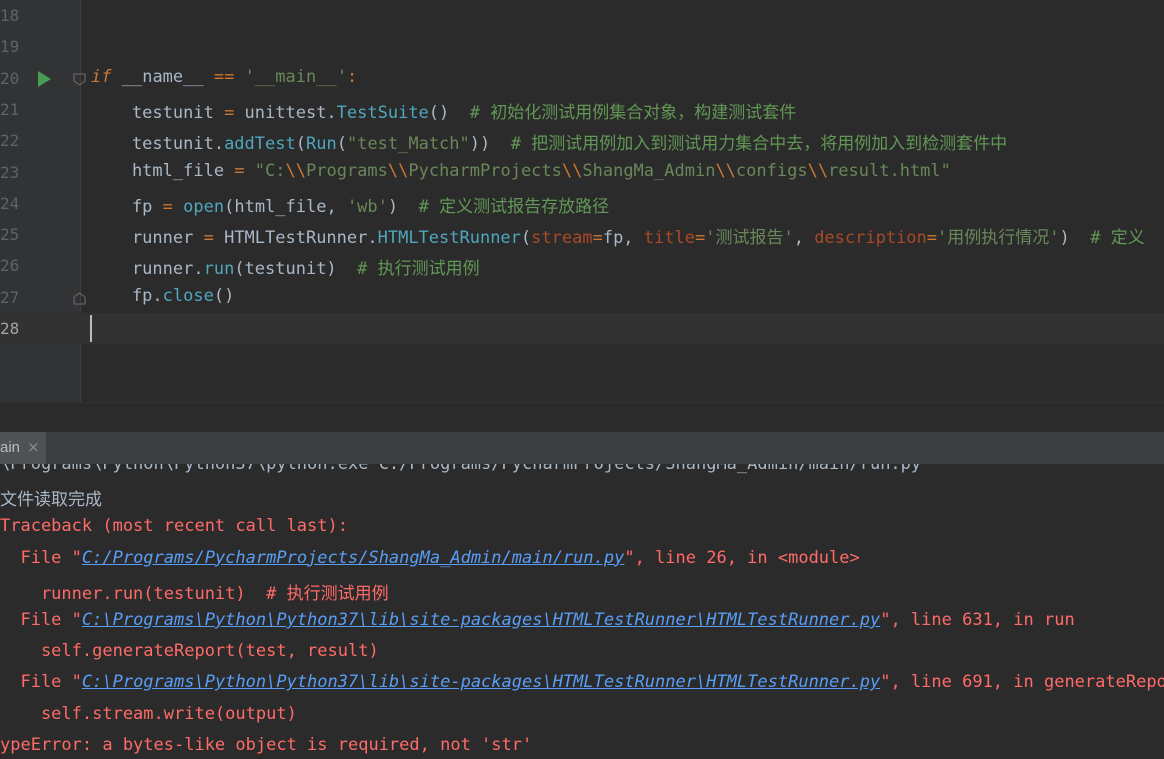  What do you see at coordinates (771, 170) in the screenshot?
I see `code-token: configs` at bounding box center [771, 170].